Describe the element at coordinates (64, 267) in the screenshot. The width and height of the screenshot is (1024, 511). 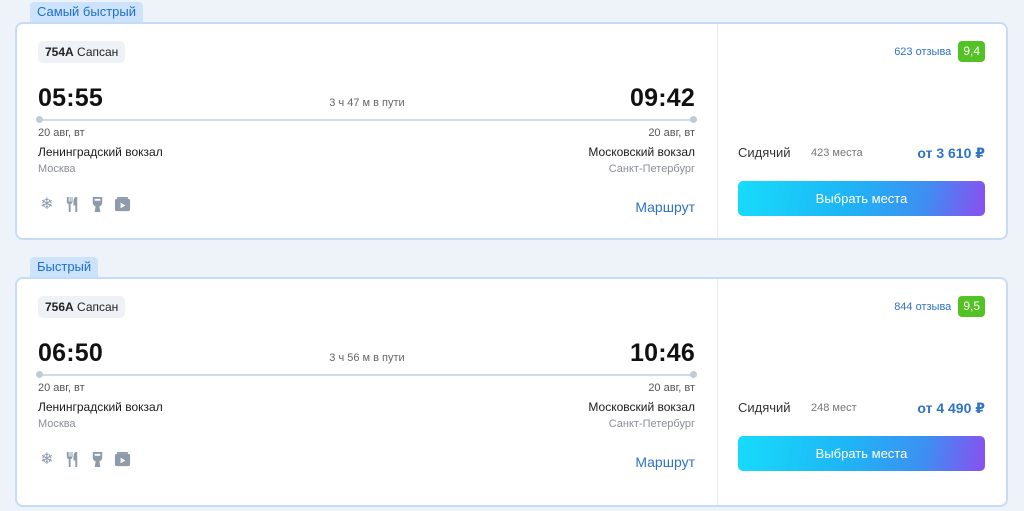
I see `offer-badge: Быстрый` at that location.